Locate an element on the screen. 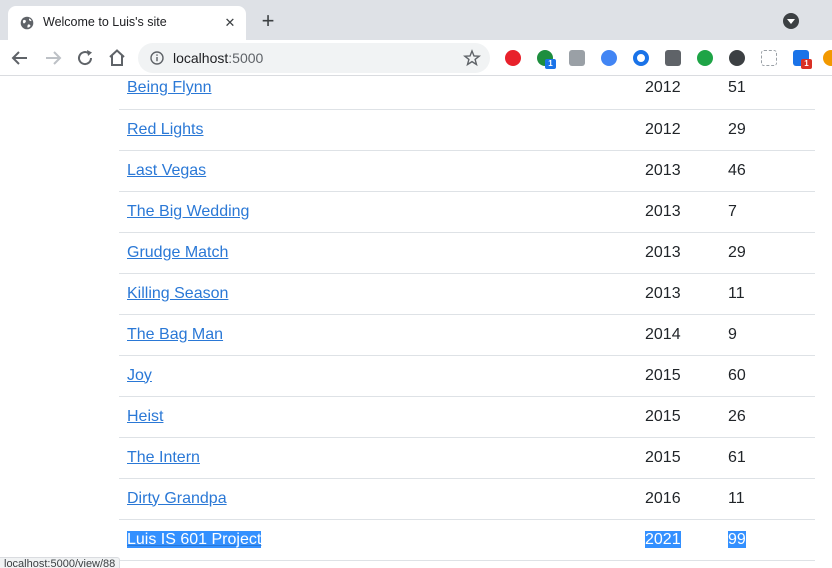 This screenshot has width=832, height=568. title-cell: The Big Wedding is located at coordinates (378, 212).